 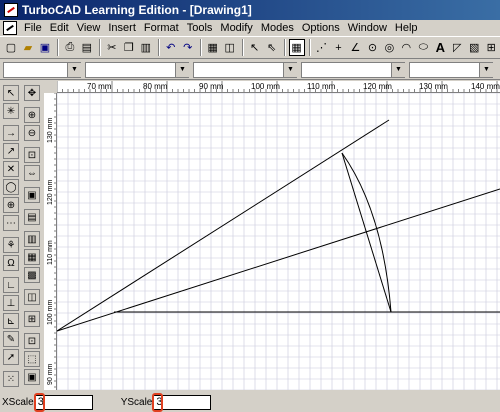 What do you see at coordinates (11, 187) in the screenshot?
I see `circle-tool-icon: ◯` at bounding box center [11, 187].